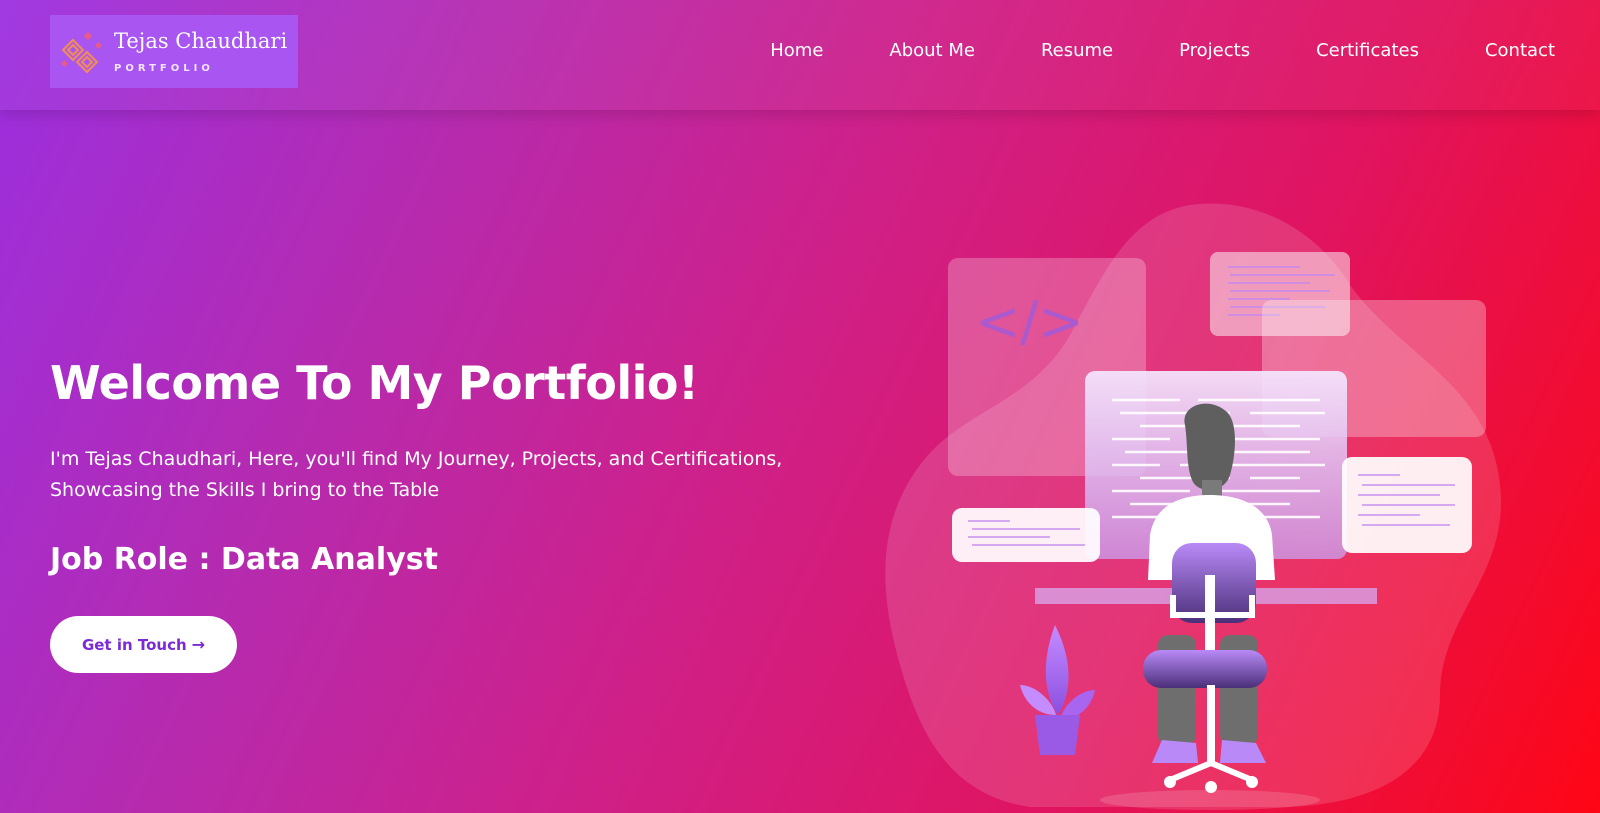 The image size is (1600, 813). What do you see at coordinates (1210, 800) in the screenshot?
I see `chair-shadow` at bounding box center [1210, 800].